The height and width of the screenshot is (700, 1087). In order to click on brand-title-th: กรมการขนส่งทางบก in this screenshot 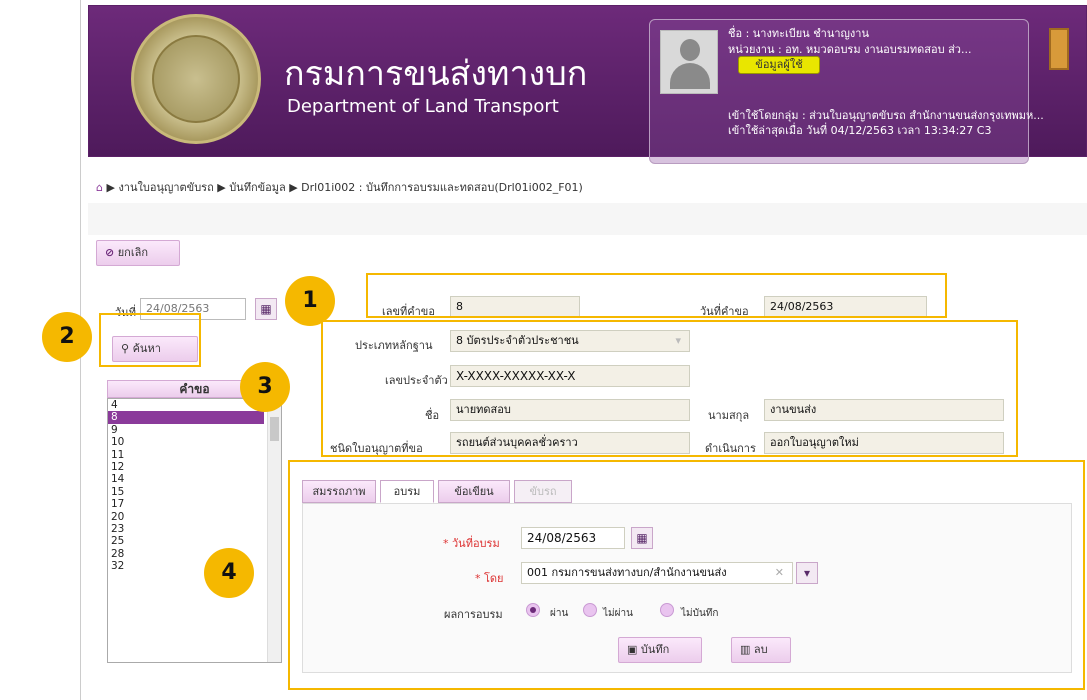, I will do `click(436, 74)`.